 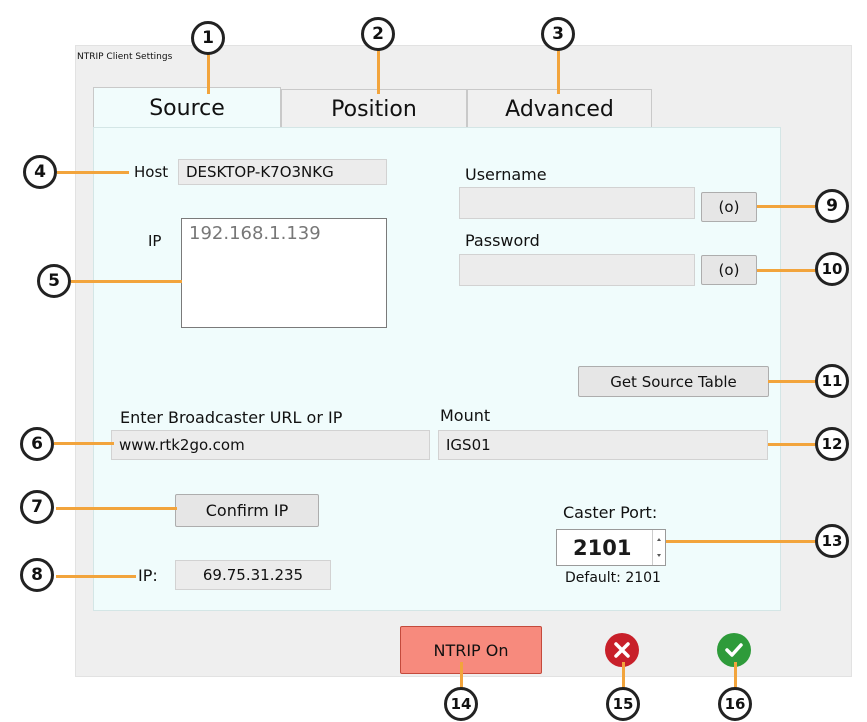 What do you see at coordinates (378, 34) in the screenshot?
I see `callout-2: 2` at bounding box center [378, 34].